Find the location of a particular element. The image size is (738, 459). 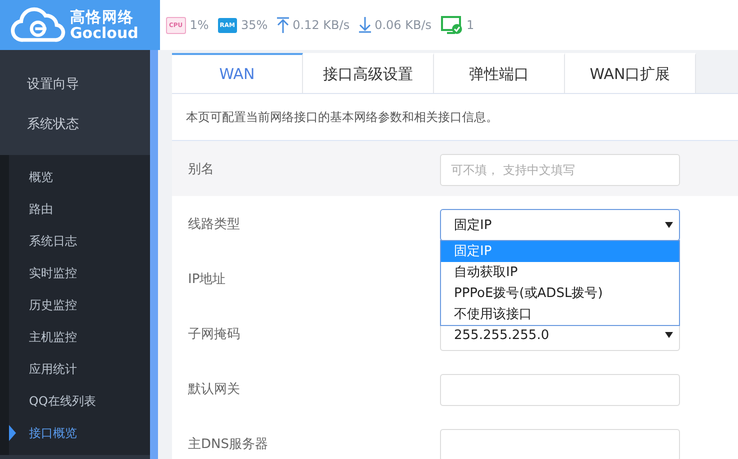

sidebar-item: 历史监控 is located at coordinates (79, 305).